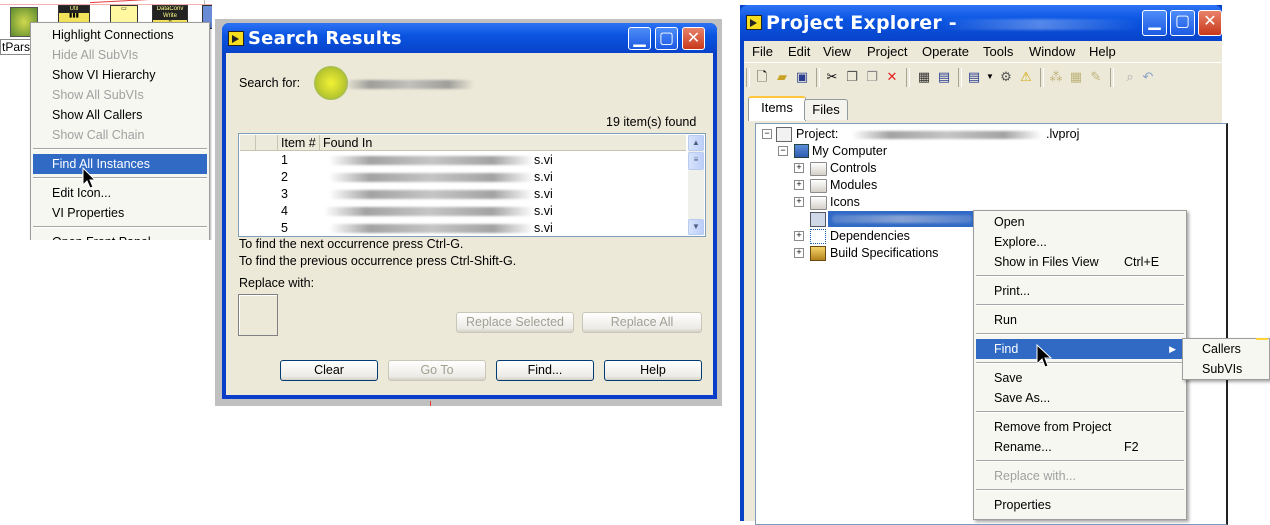 The image size is (1270, 525). I want to click on warning-icon: ⚠, so click(1026, 77).